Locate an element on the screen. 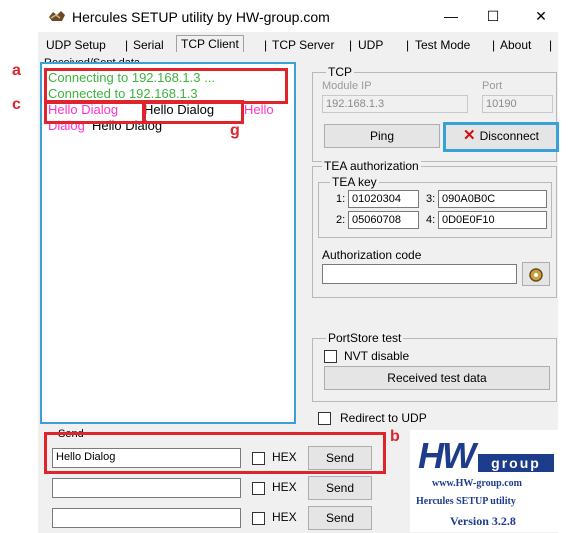 The width and height of the screenshot is (575, 533). annotation-c: c is located at coordinates (16, 104).